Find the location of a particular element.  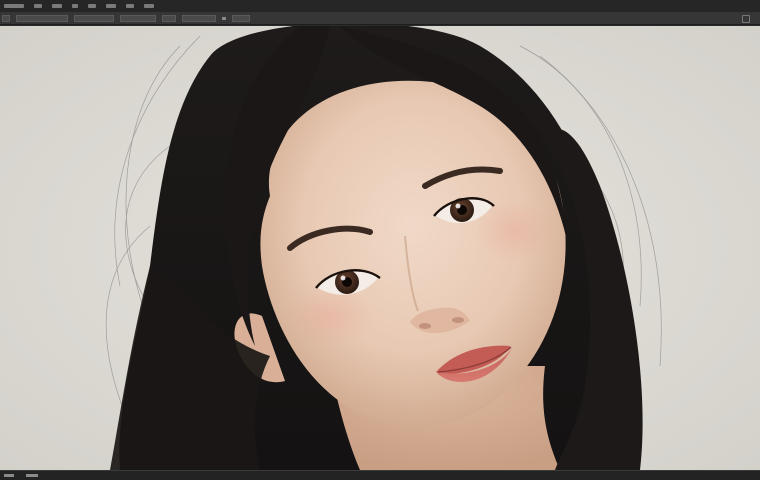

doc-info is located at coordinates (32, 475).